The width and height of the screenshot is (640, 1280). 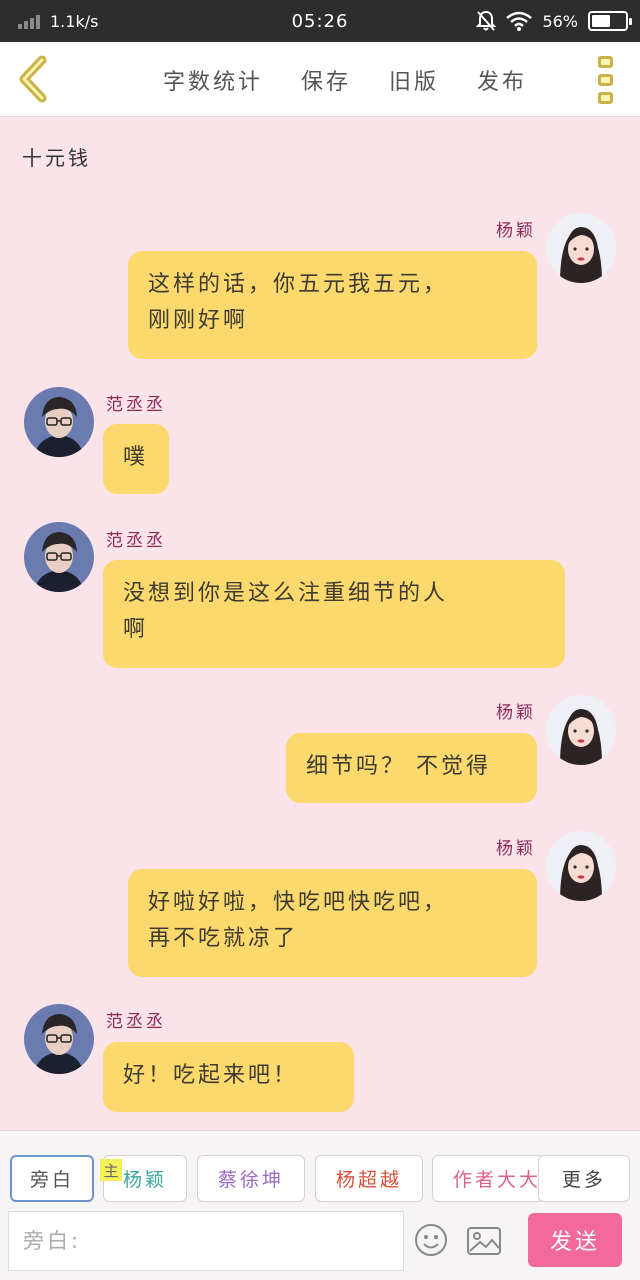 What do you see at coordinates (502, 80) in the screenshot?
I see `publish-button: 发布` at bounding box center [502, 80].